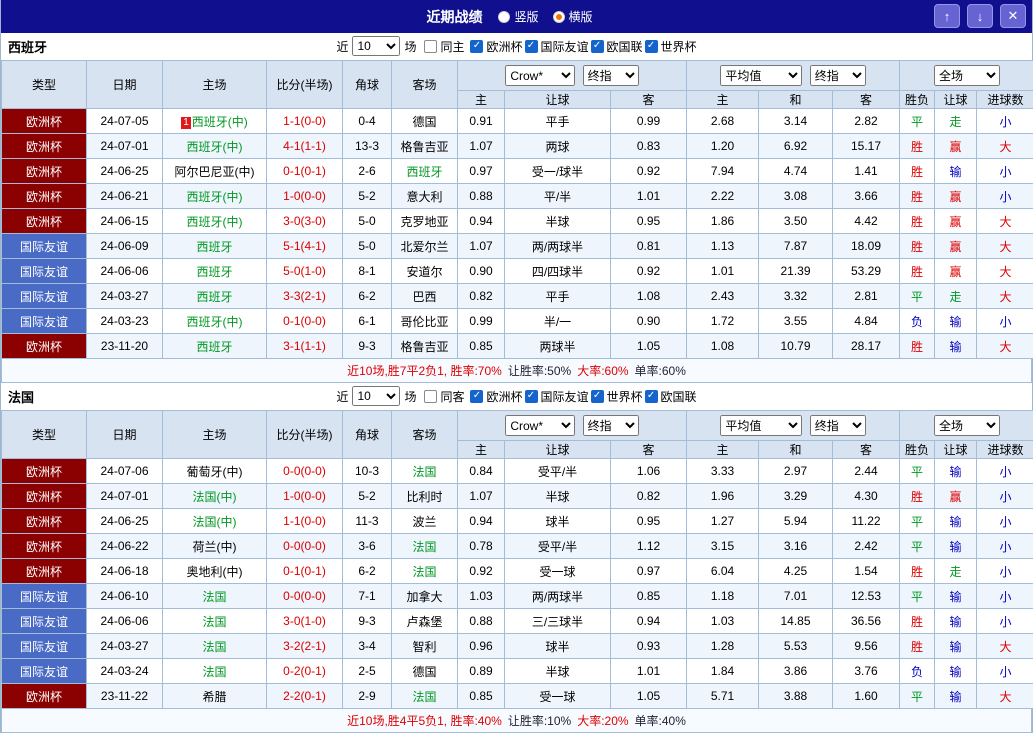 The height and width of the screenshot is (752, 1033). Describe the element at coordinates (723, 621) in the screenshot. I see `avg-home-cell: 1.03` at that location.